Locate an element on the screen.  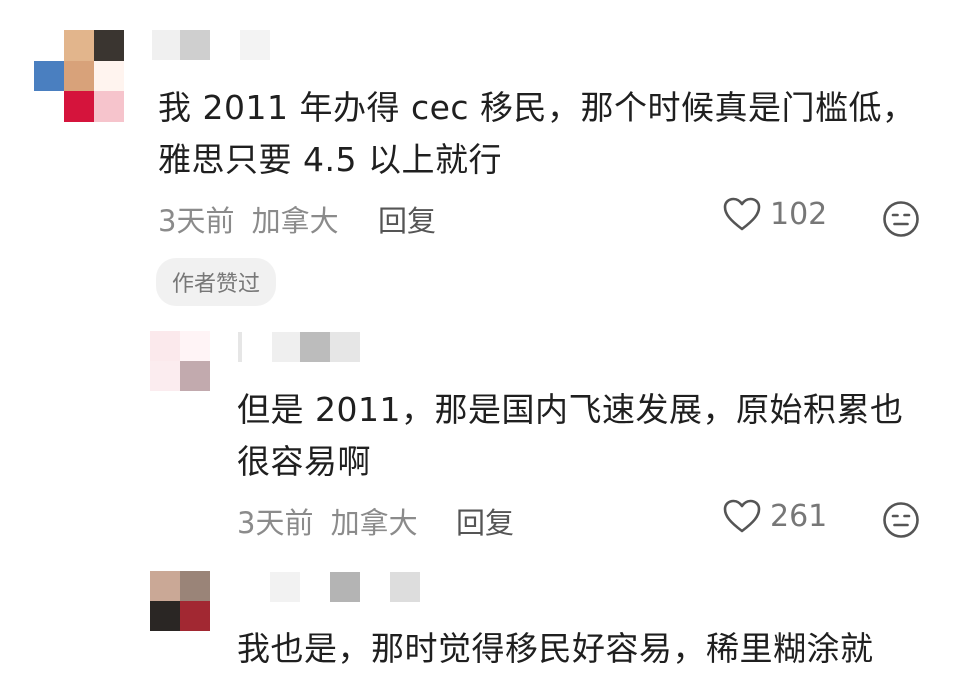
comment-text: 但是 2011，那是国内飞速发展，原始积累也 很容易啊 is located at coordinates (570, 435).